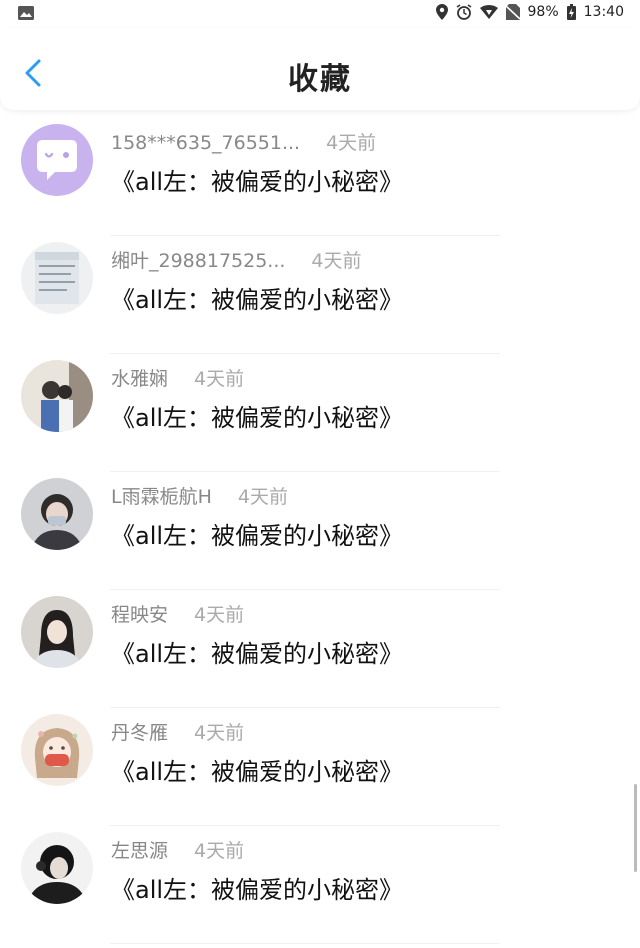 This screenshot has height=948, width=640. I want to click on no-sim-icon, so click(512, 12).